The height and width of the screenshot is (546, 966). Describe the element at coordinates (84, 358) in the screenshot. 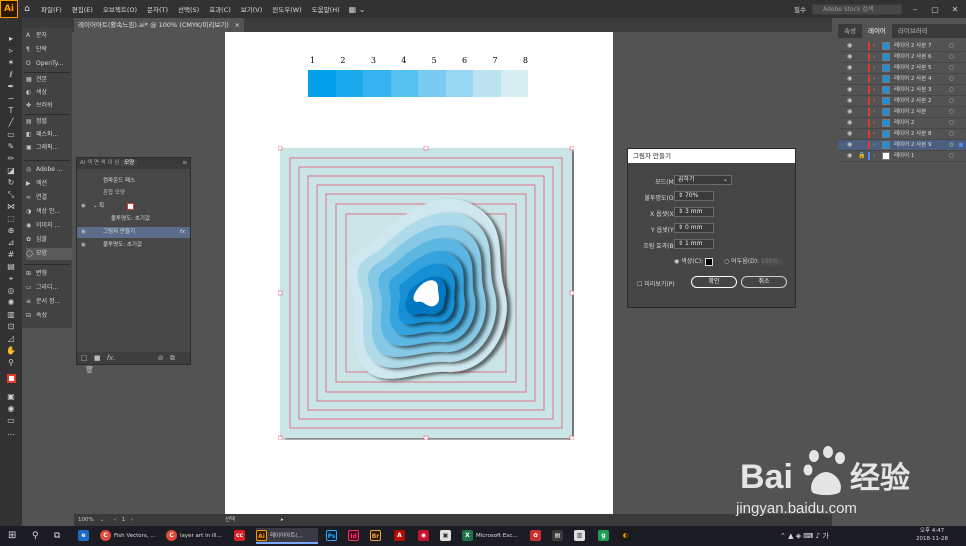

I see `new-stroke-icon: □` at that location.